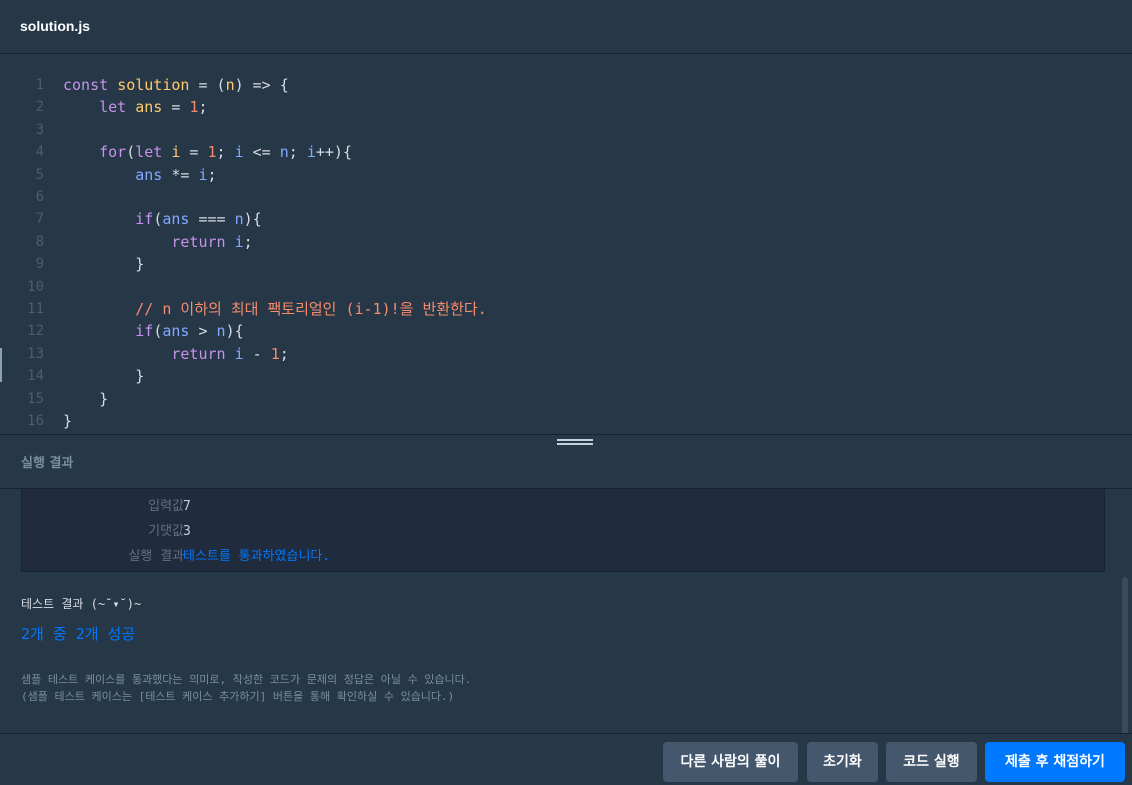 This screenshot has height=785, width=1132. What do you see at coordinates (35, 331) in the screenshot?
I see `line-number: 12` at bounding box center [35, 331].